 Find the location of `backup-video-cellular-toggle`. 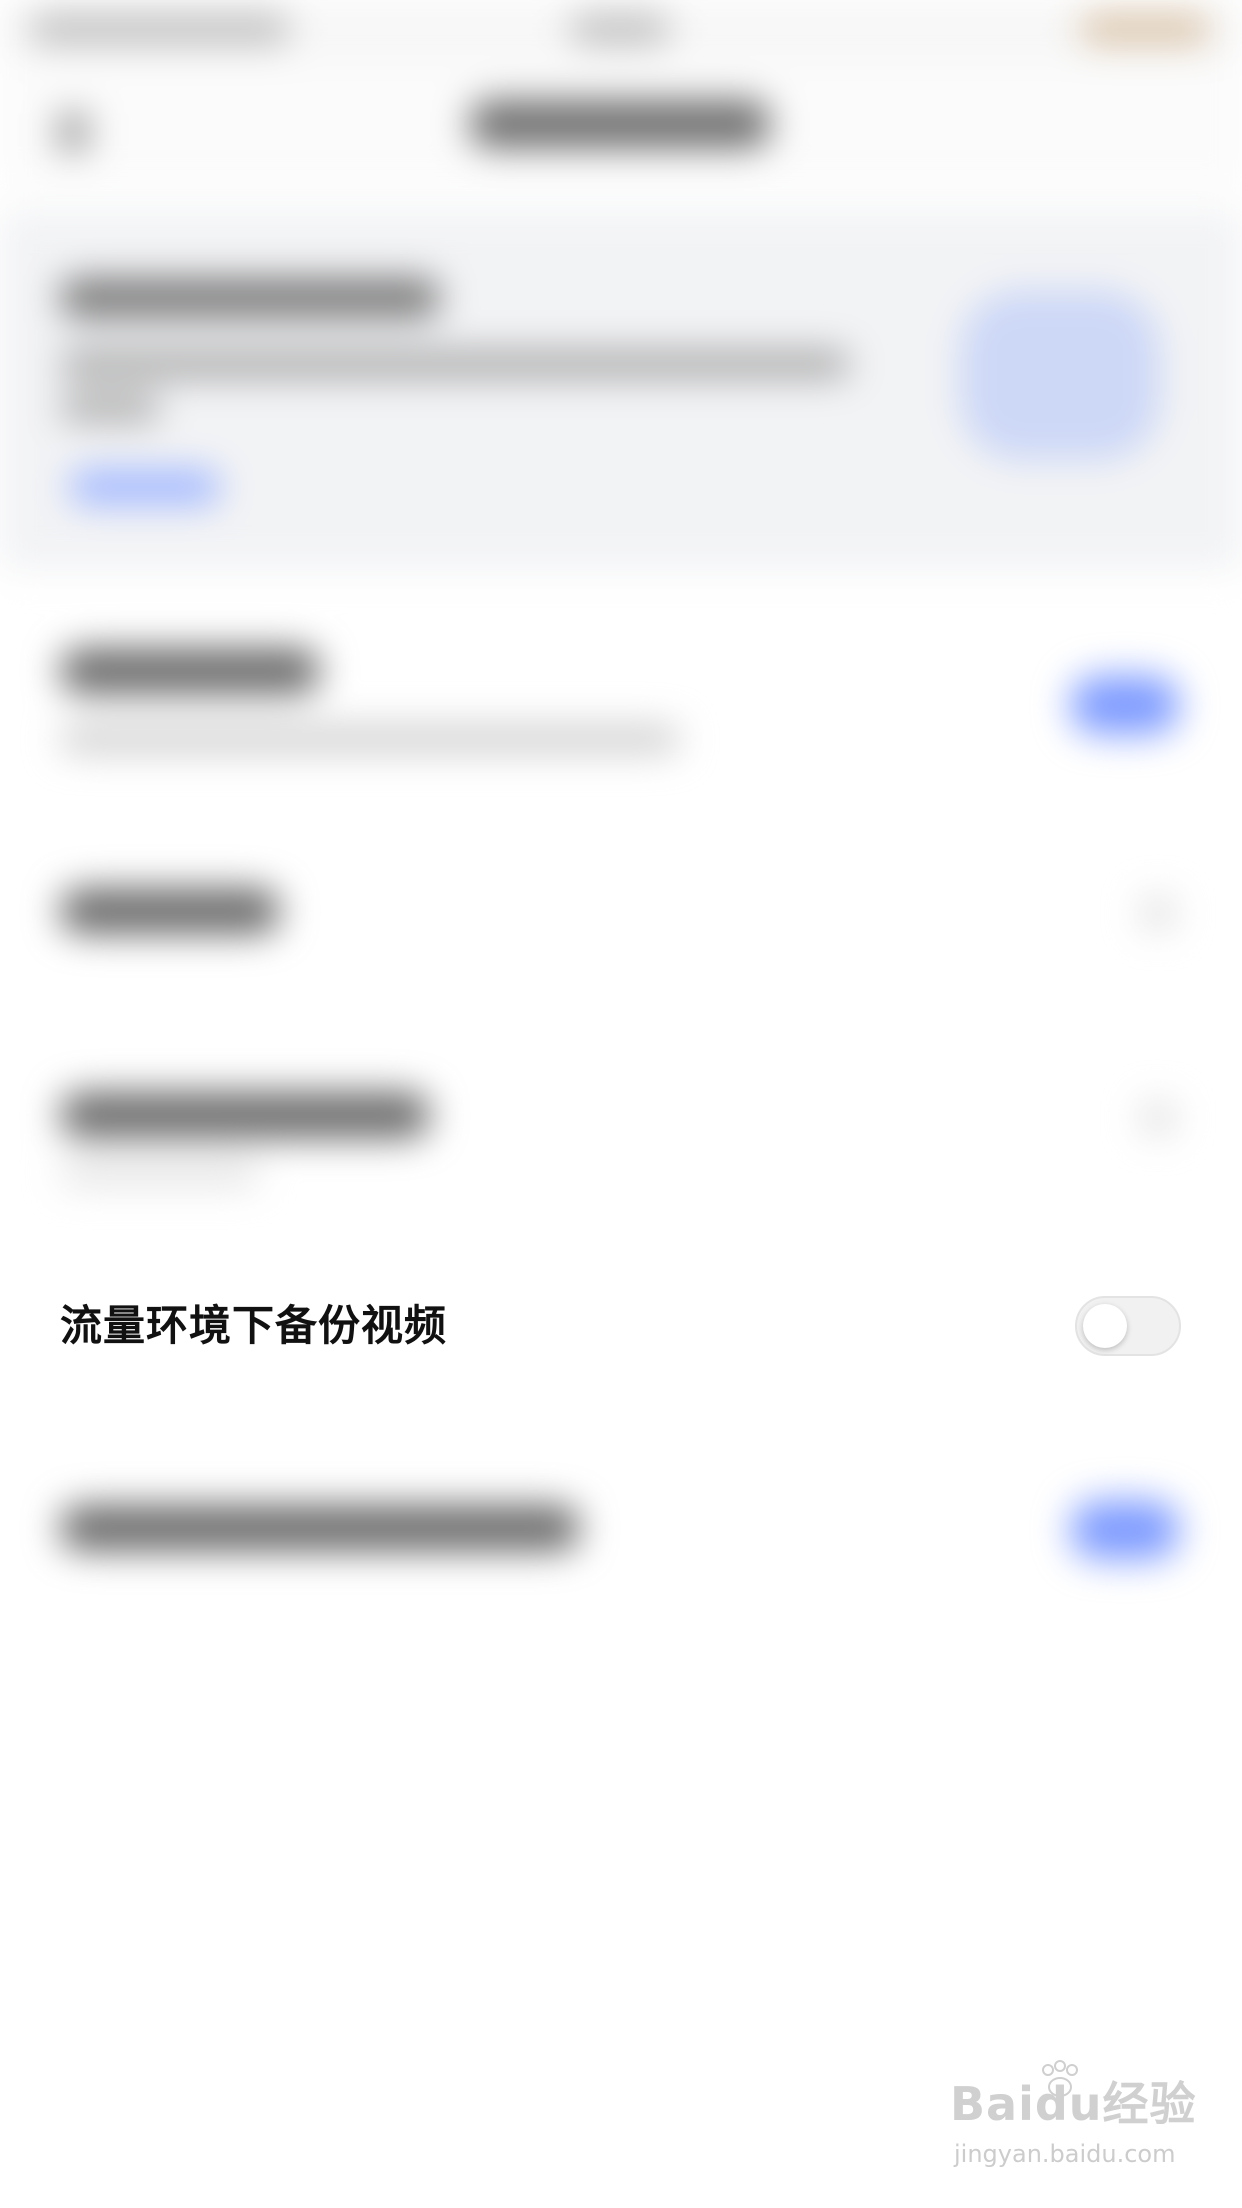

backup-video-cellular-toggle is located at coordinates (1128, 1326).